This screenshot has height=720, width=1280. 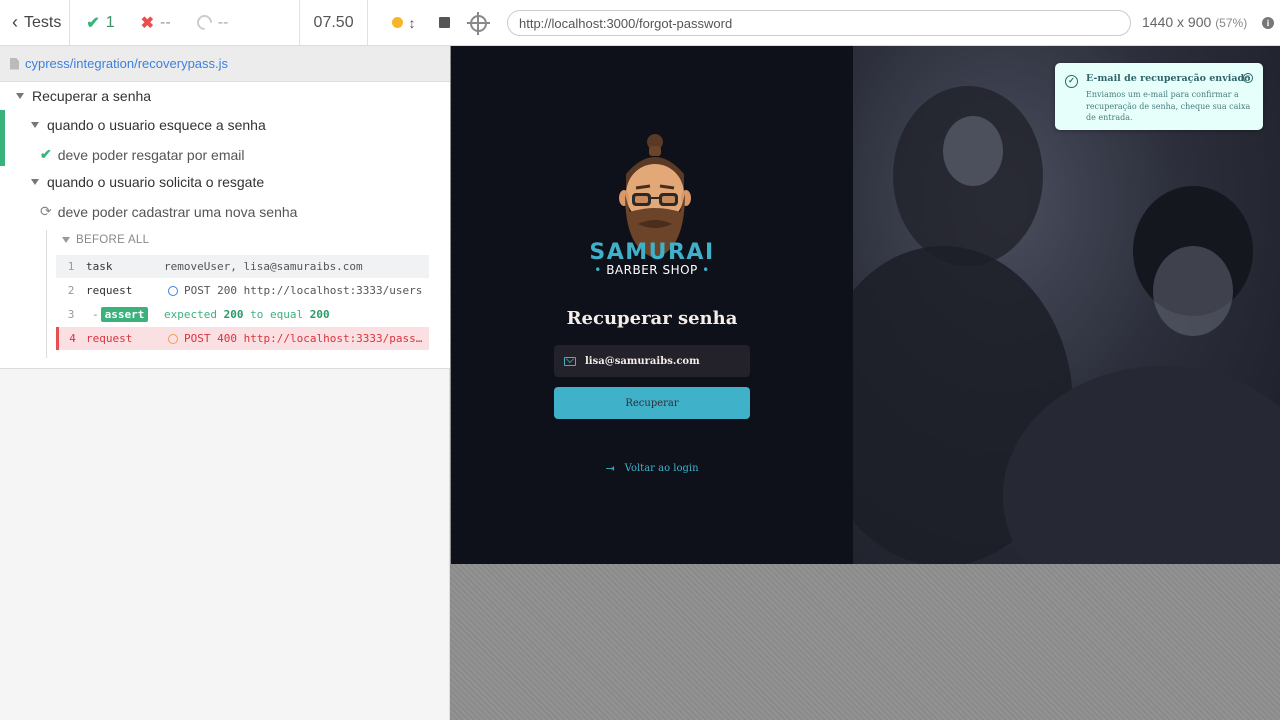 I want to click on back-to-login-link: ⇥ Voltar ao login, so click(x=652, y=468).